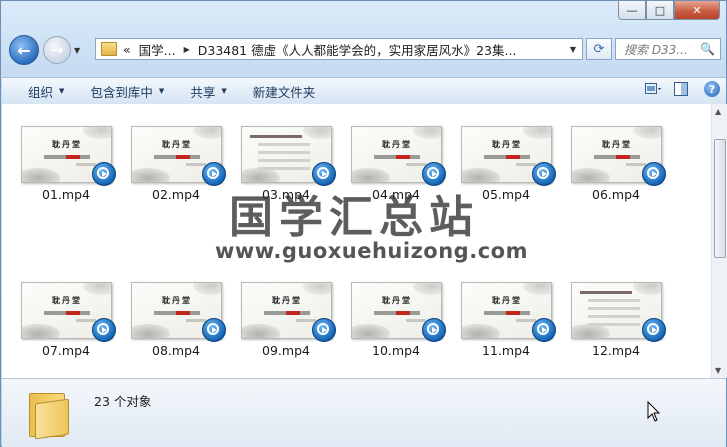 The image size is (727, 447). I want to click on preview-pane-icon, so click(681, 89).